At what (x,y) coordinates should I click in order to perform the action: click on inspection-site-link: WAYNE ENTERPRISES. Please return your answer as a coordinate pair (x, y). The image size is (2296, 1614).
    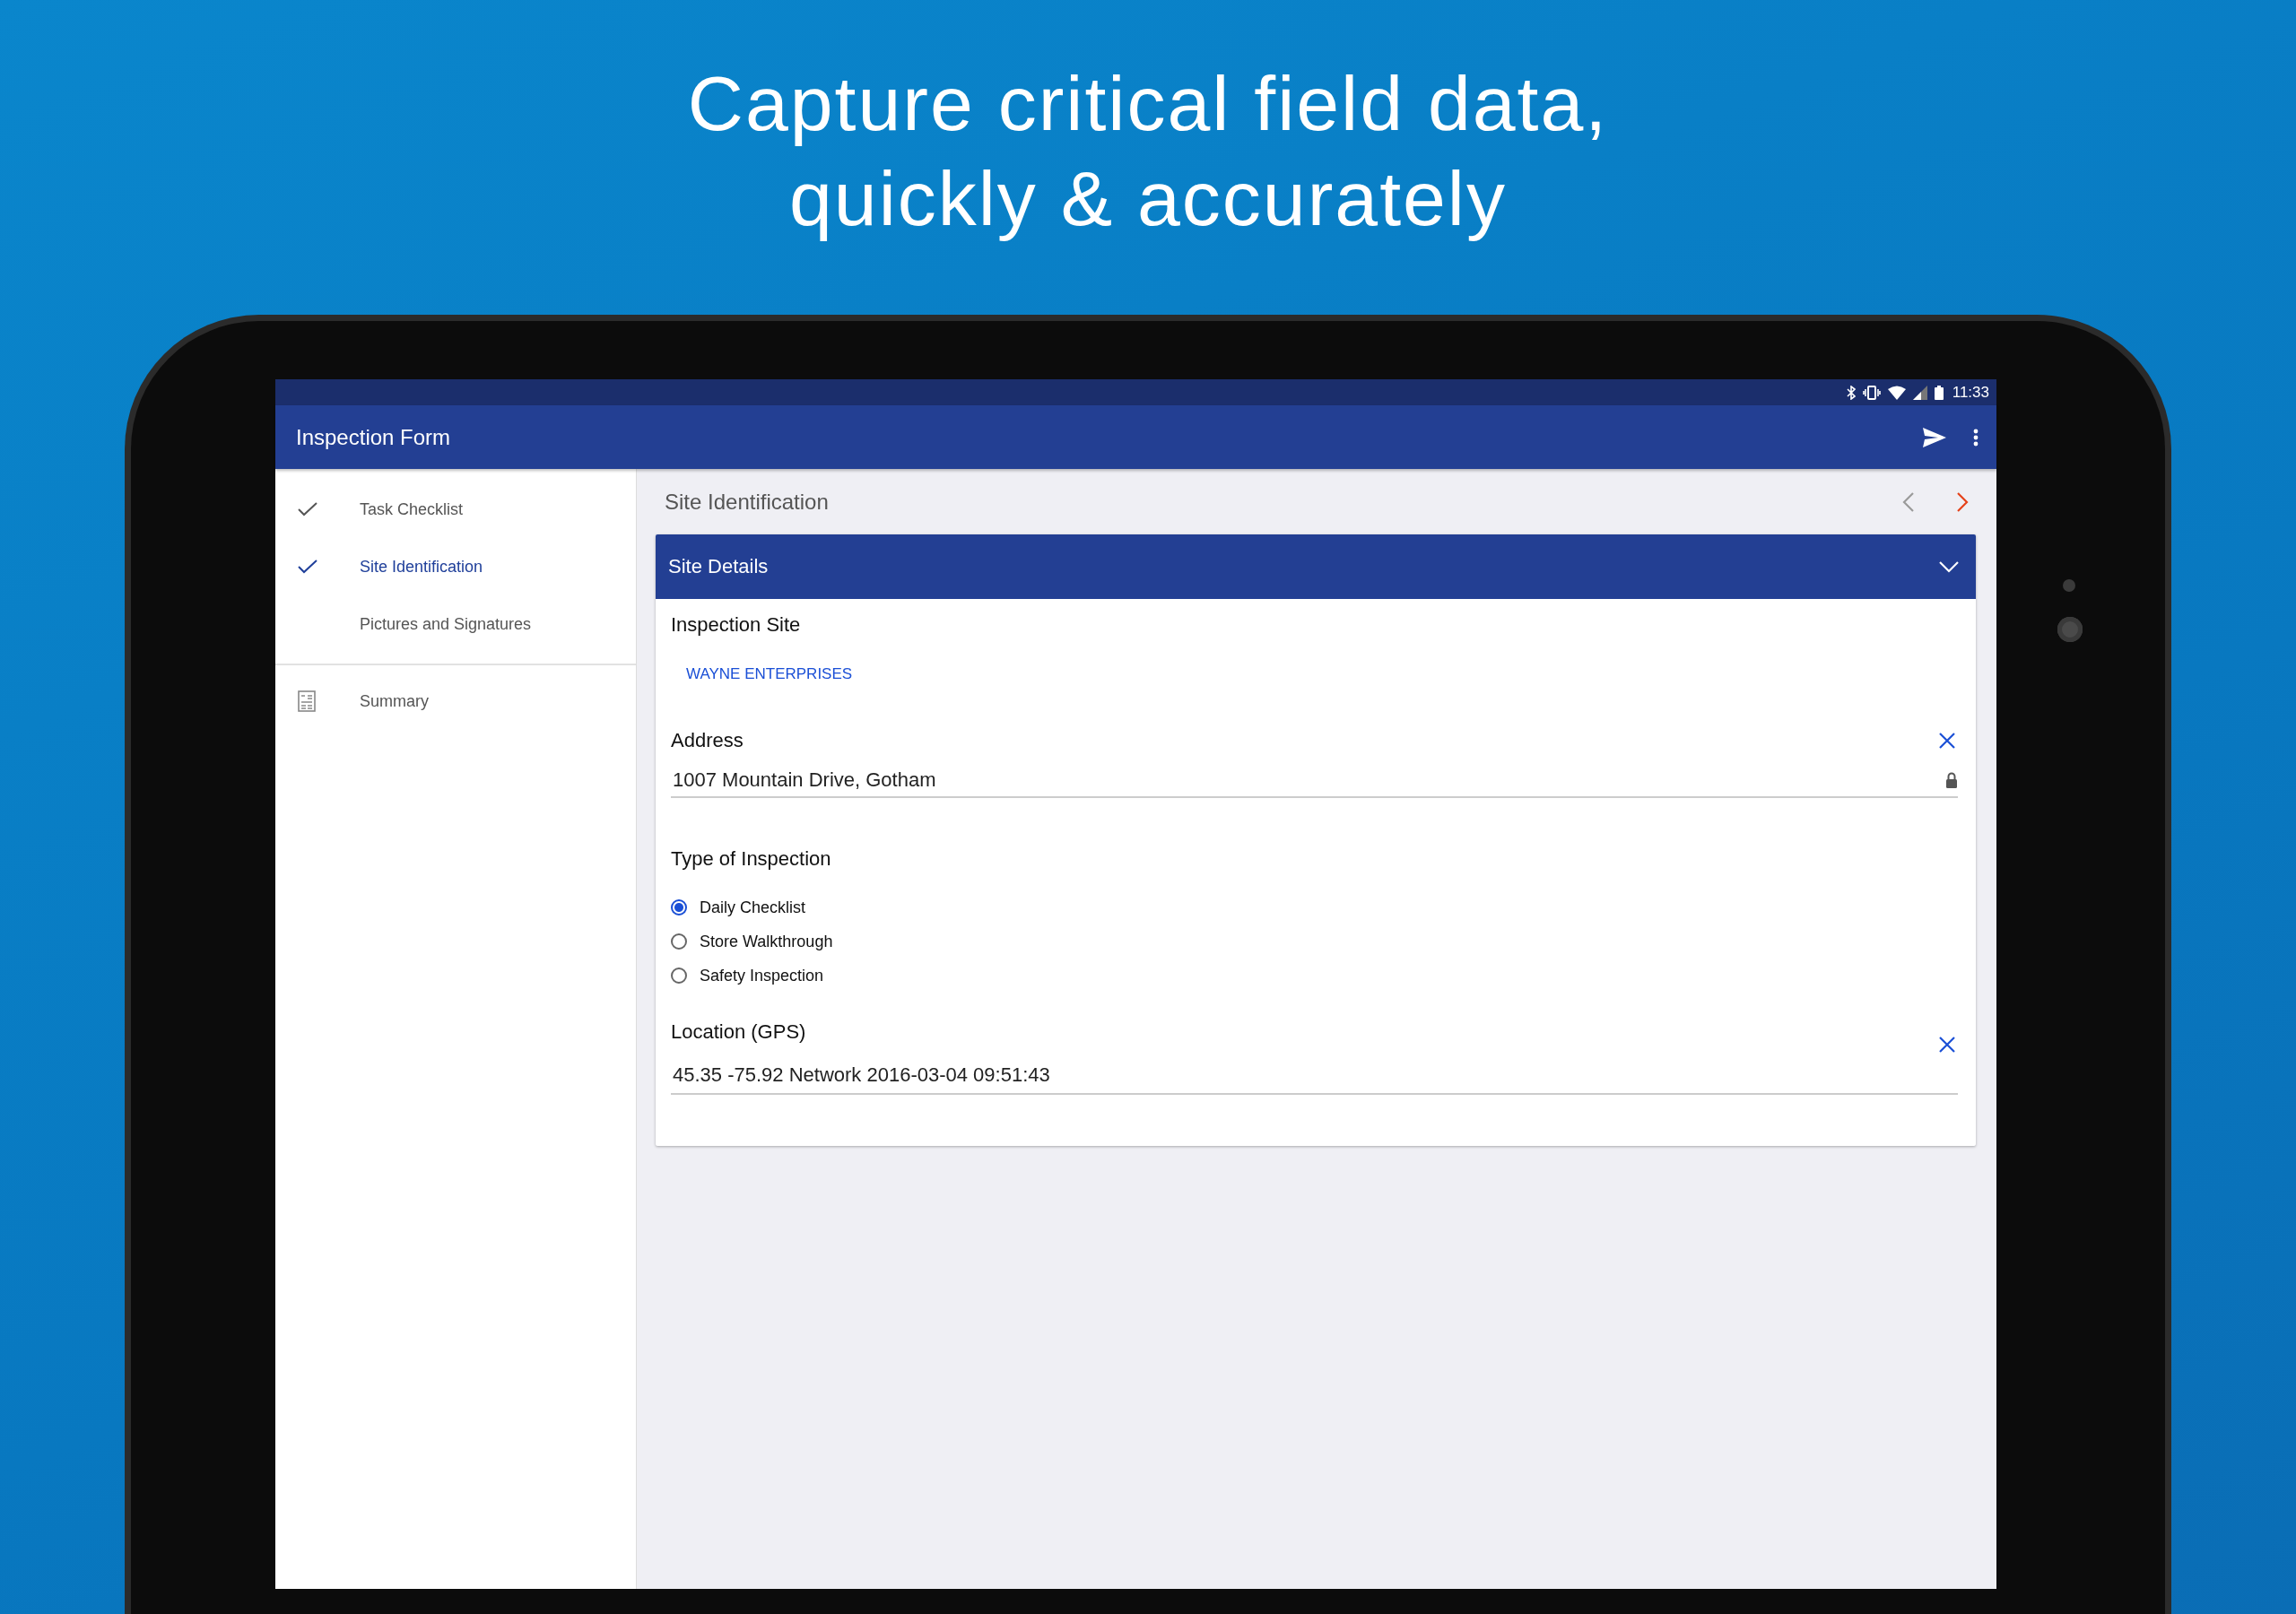
    Looking at the image, I should click on (769, 673).